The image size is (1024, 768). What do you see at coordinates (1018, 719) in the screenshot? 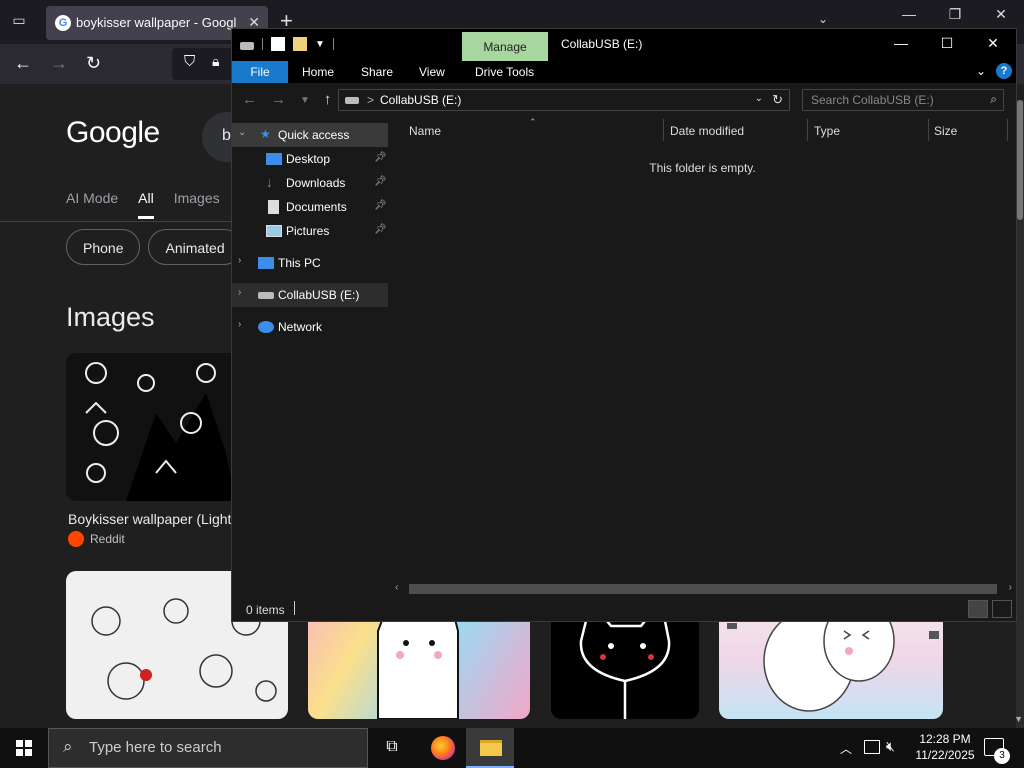
I see `scroll-down-arrow-icon: ▼` at bounding box center [1018, 719].